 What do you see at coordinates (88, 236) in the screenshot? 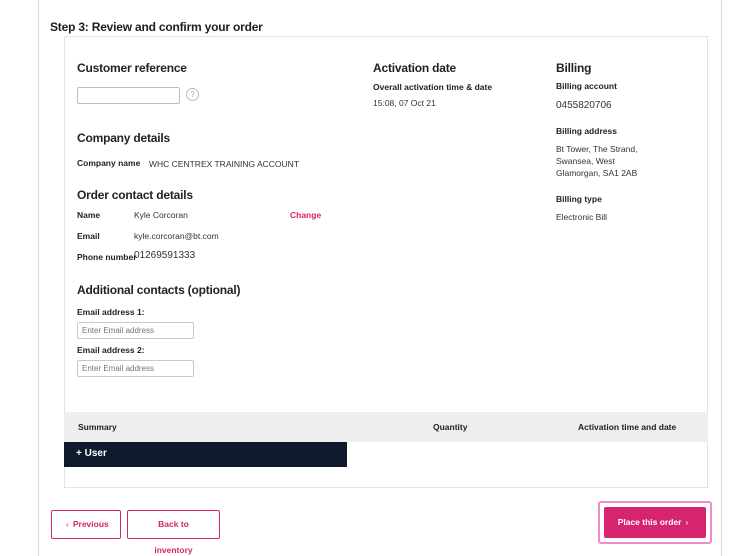
I see `contact-email-label: Email` at bounding box center [88, 236].